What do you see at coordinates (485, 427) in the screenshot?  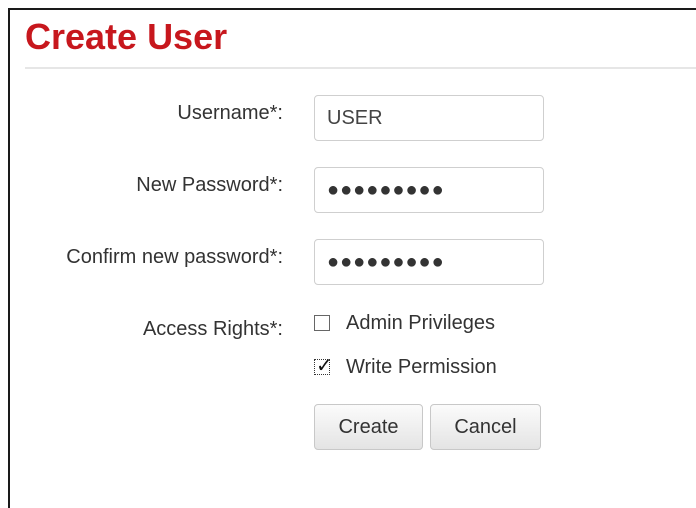 I see `cancel-button: Cancel` at bounding box center [485, 427].